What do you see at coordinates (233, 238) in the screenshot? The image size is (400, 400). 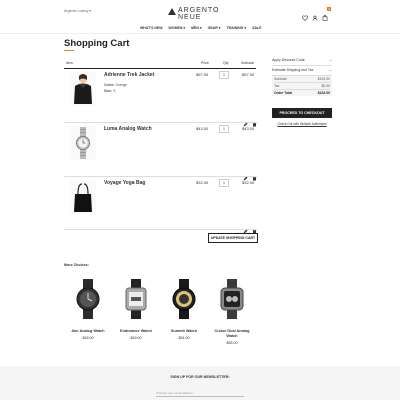 I see `update-cart-button: UPDATE SHOPPING CART` at bounding box center [233, 238].